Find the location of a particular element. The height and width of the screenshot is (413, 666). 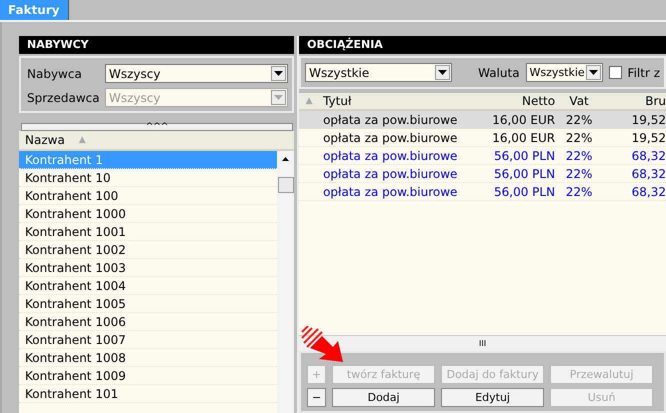

scrollbar: III is located at coordinates (482, 343).